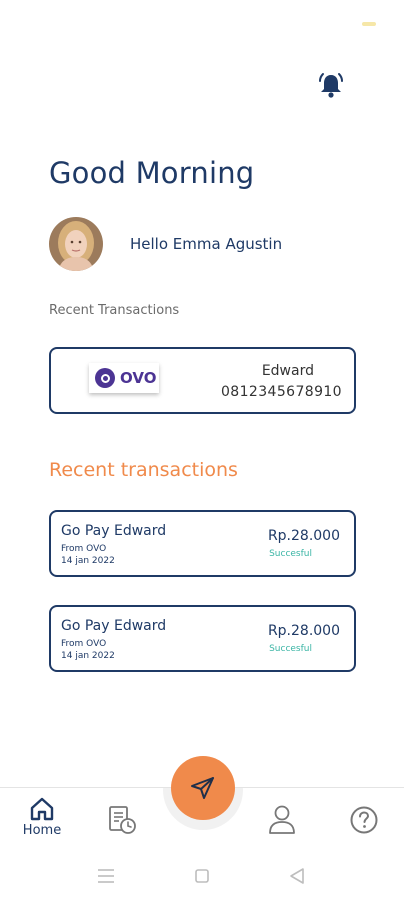  What do you see at coordinates (202, 380) in the screenshot?
I see `recent-wallet-card: OVO Edward 0812345678910` at bounding box center [202, 380].